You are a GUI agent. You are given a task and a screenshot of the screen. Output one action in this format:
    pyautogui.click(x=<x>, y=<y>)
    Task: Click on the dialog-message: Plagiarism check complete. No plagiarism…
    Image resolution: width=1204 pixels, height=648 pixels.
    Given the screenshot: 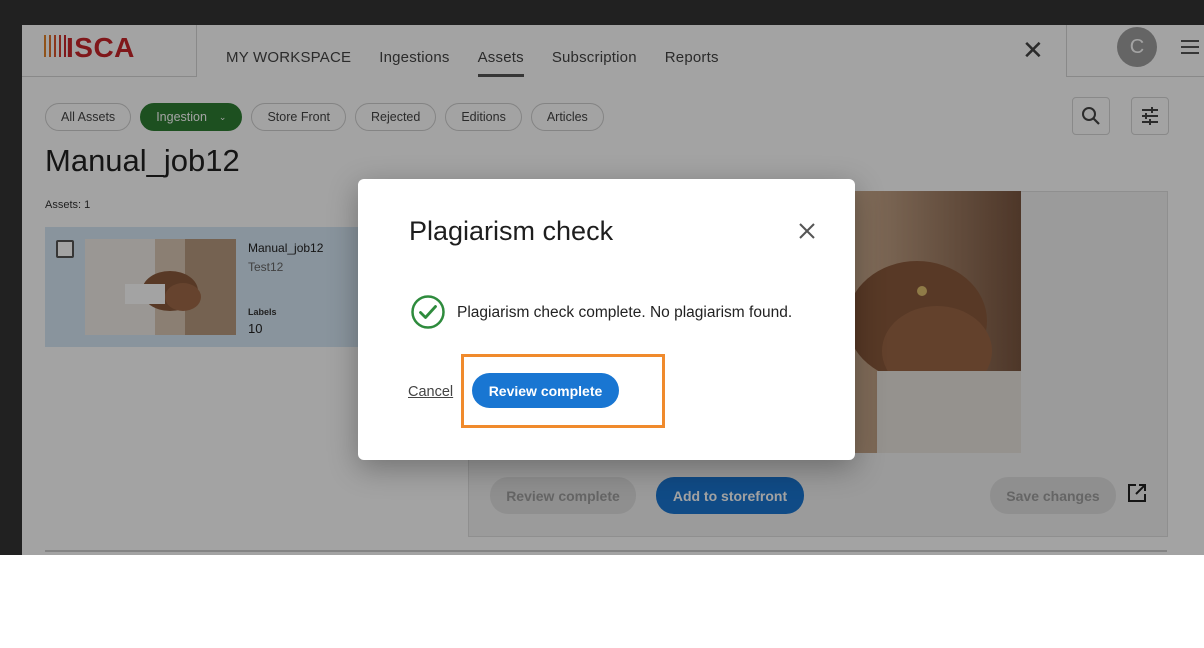 What is the action you would take?
    pyautogui.click(x=625, y=312)
    